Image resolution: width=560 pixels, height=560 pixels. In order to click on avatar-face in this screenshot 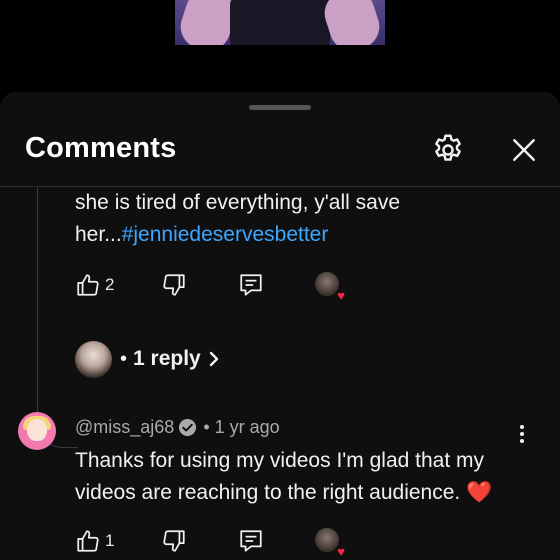, I will do `click(37, 430)`.